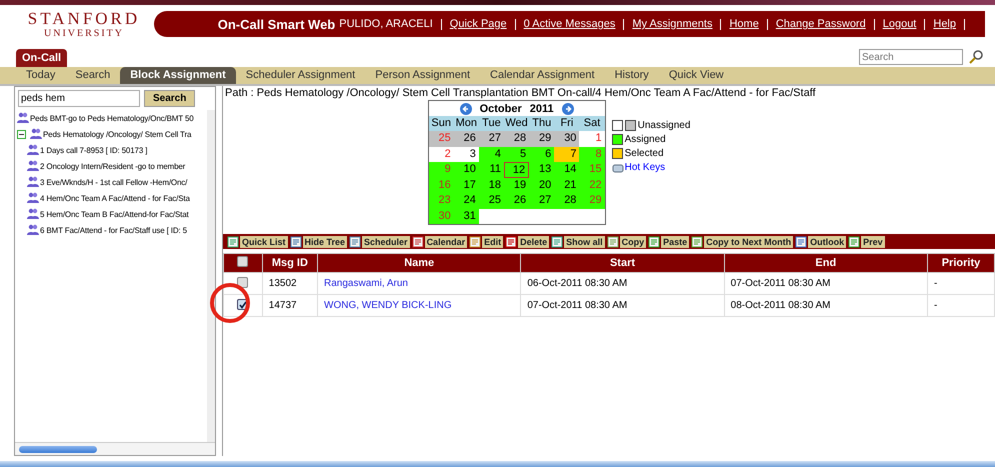 This screenshot has height=467, width=995. Describe the element at coordinates (178, 75) in the screenshot. I see `nav-tab: Block Assignment` at that location.